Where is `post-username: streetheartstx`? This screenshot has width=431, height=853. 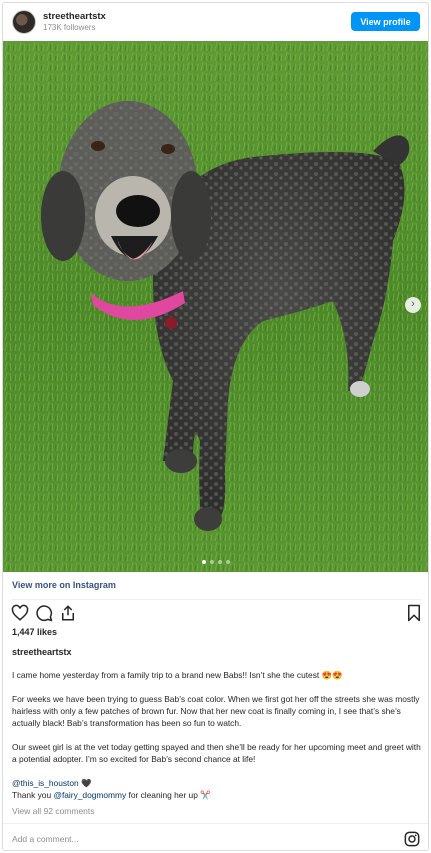 post-username: streetheartstx is located at coordinates (74, 16).